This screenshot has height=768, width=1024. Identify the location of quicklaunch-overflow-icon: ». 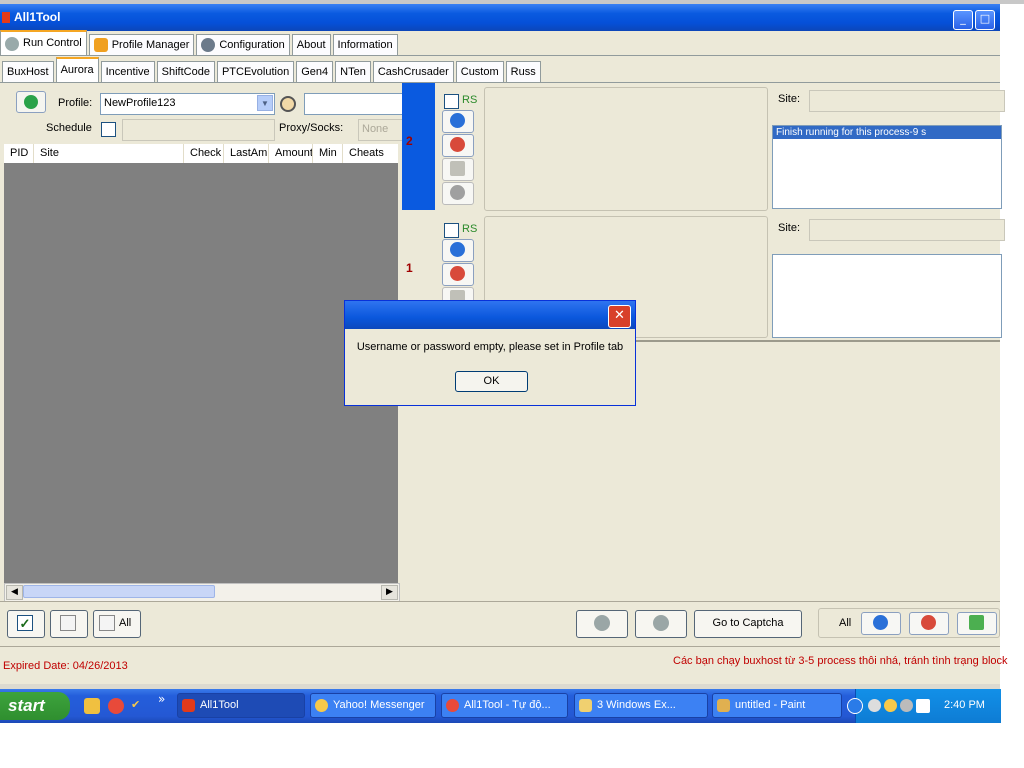
(161, 699).